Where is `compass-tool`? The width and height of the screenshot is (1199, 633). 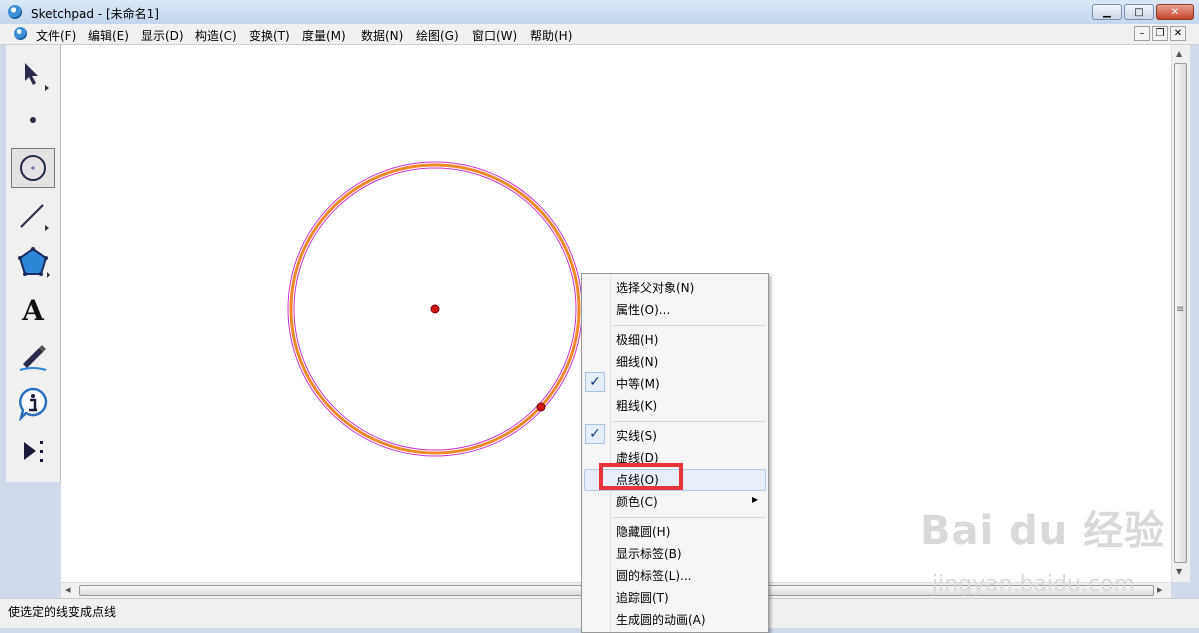 compass-tool is located at coordinates (33, 168).